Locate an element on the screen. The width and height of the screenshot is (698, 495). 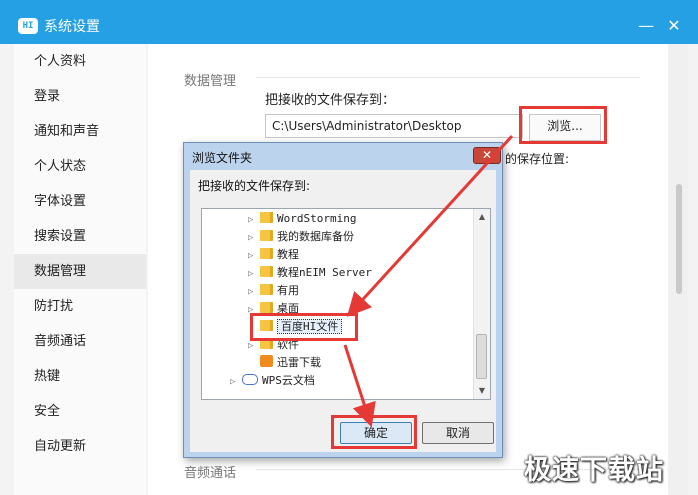
arrow-to-folder is located at coordinates (430, 225).